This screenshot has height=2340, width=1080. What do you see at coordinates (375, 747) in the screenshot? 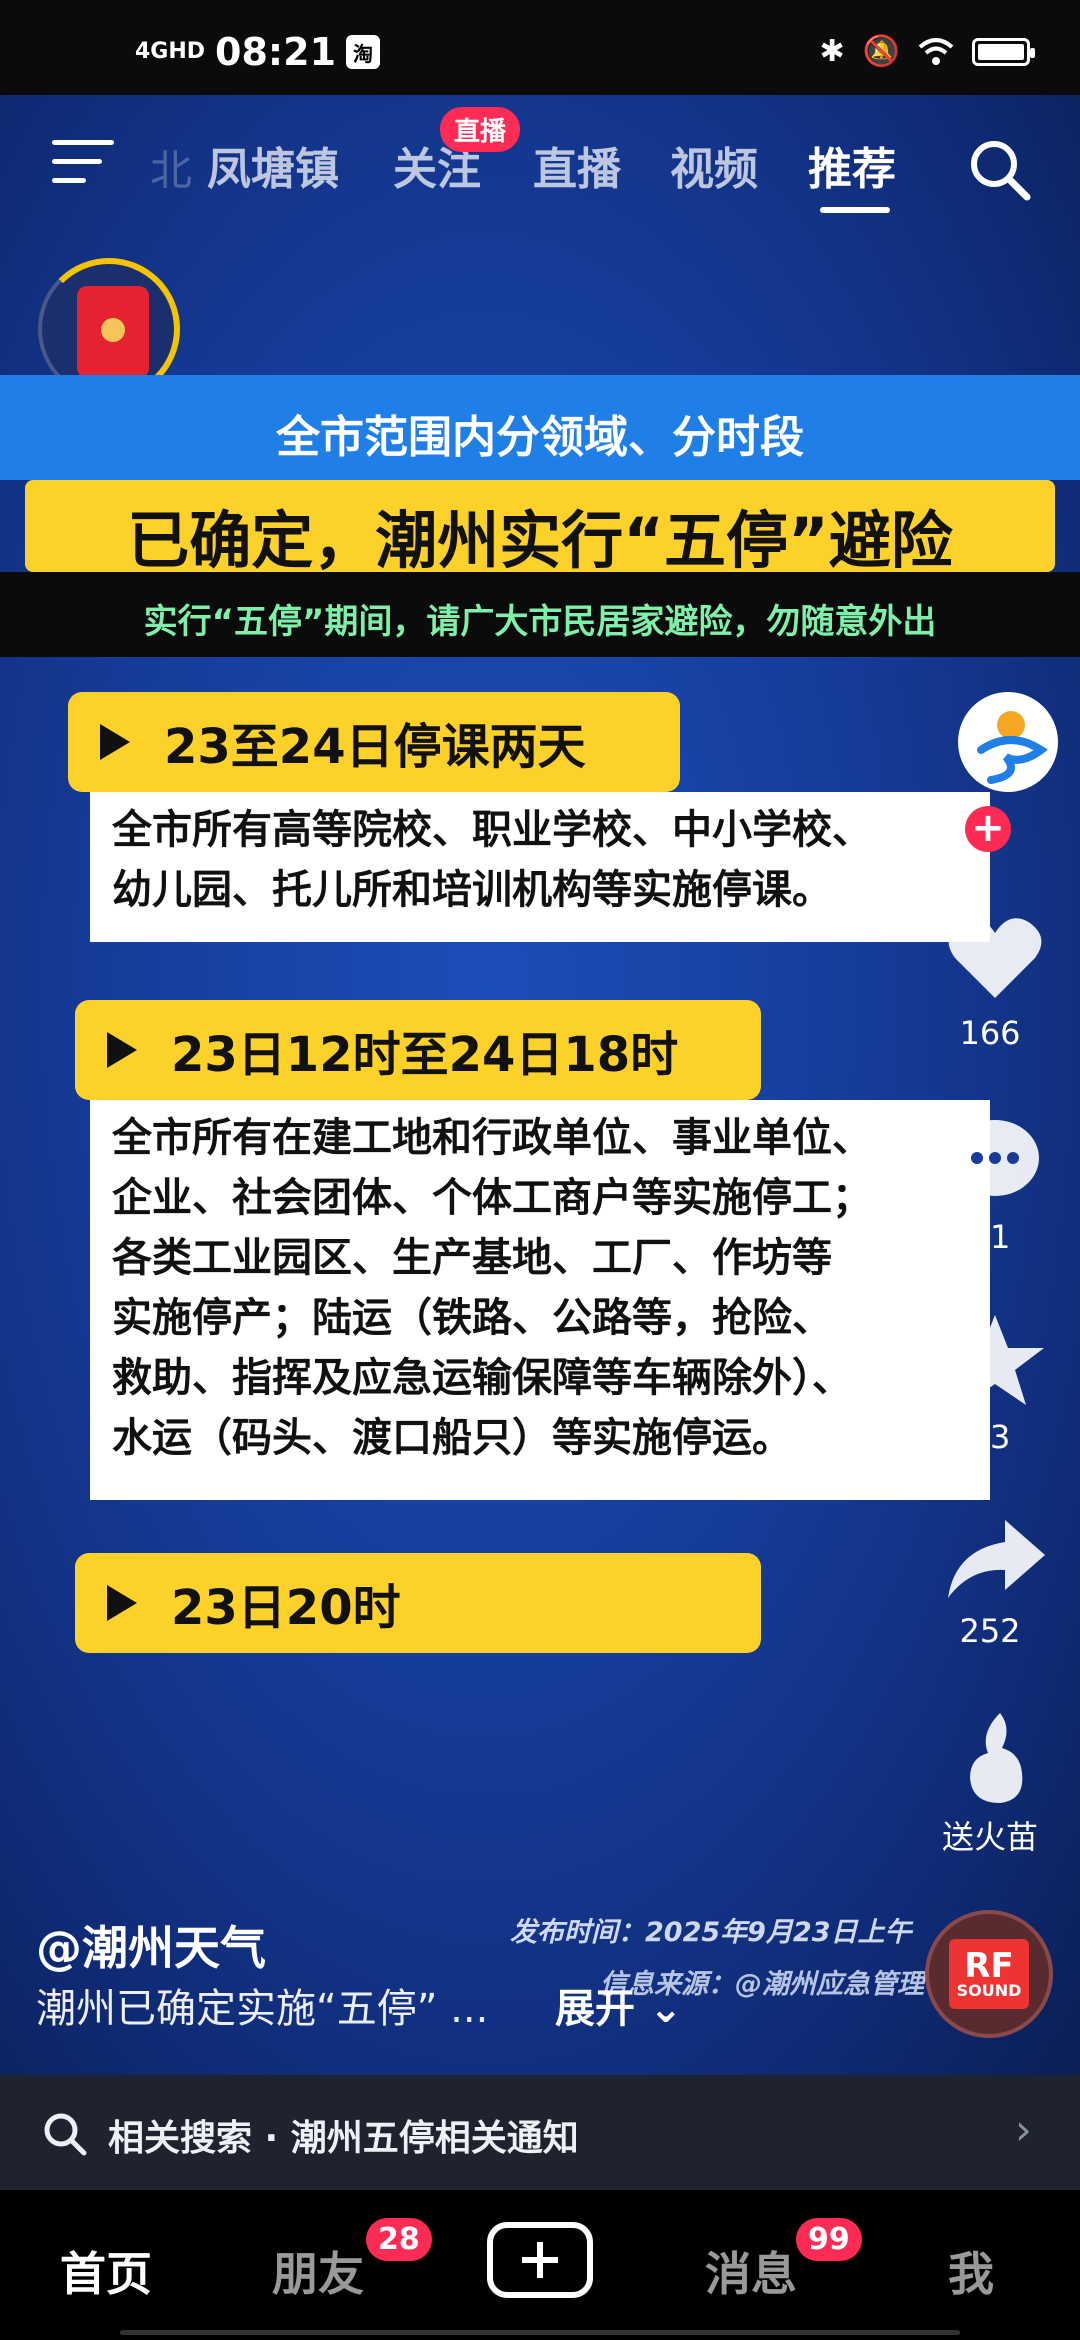
I see `section-tag-1-label: 23至24日停课两天` at bounding box center [375, 747].